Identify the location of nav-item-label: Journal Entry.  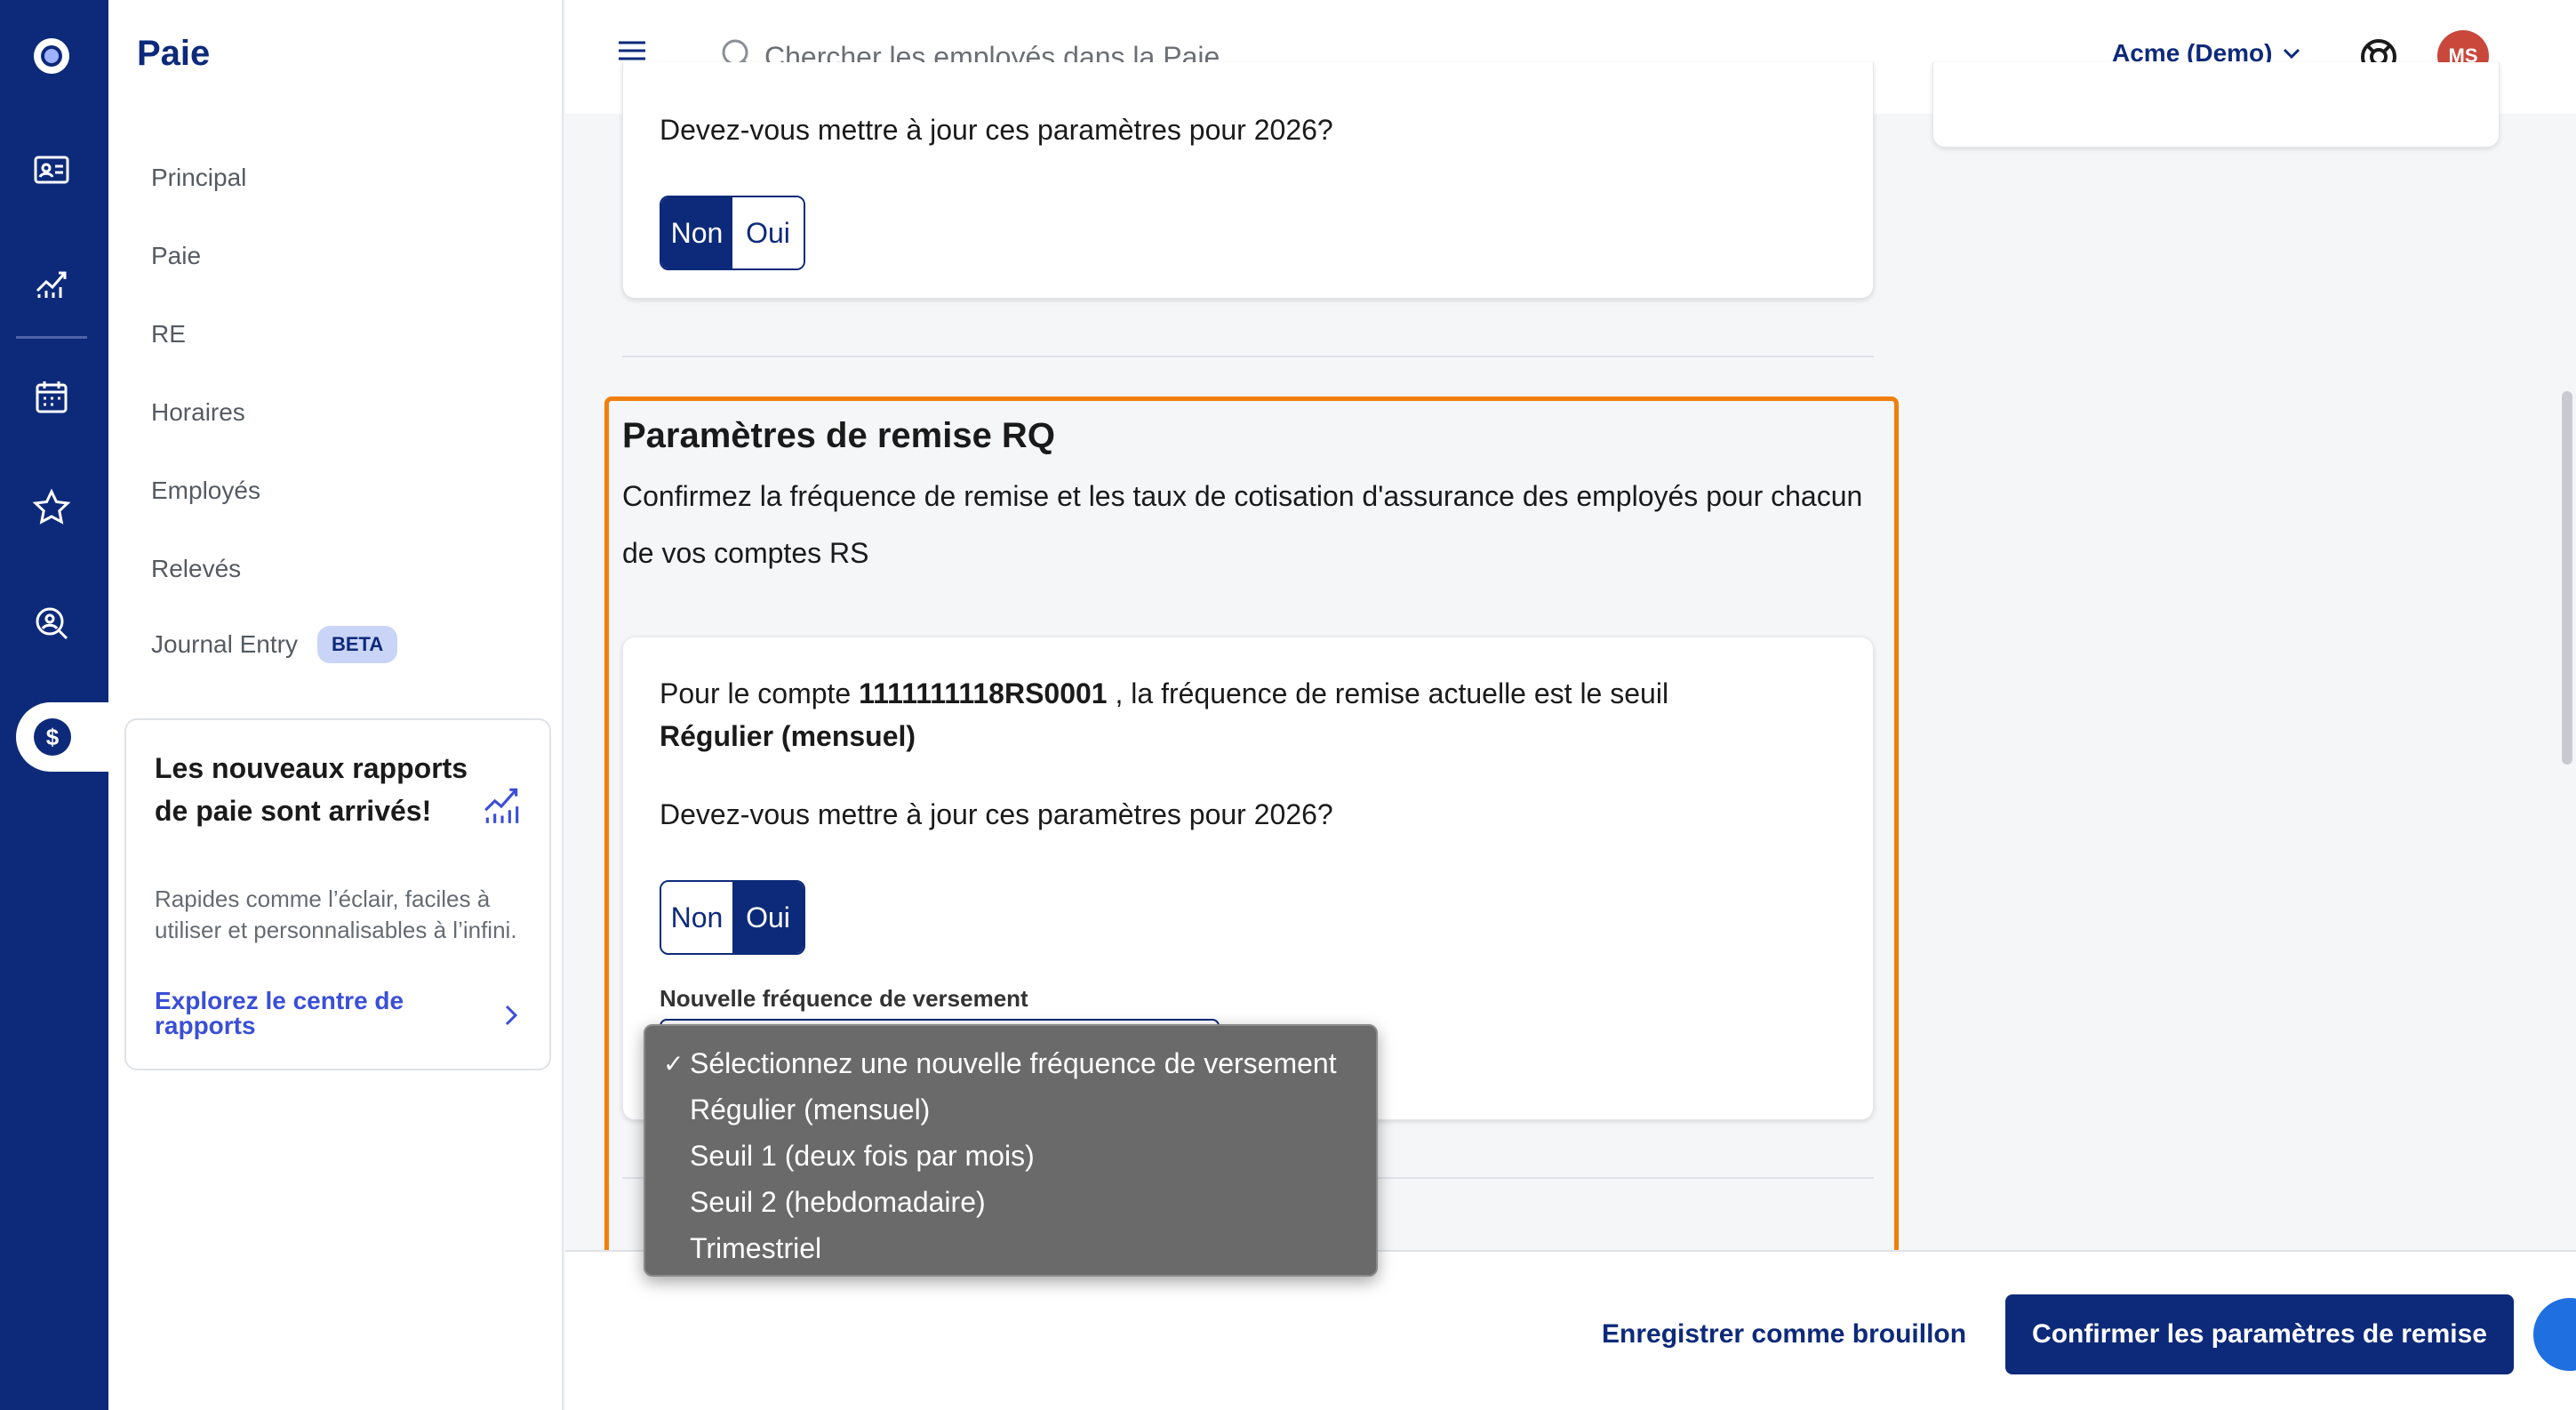
(224, 644).